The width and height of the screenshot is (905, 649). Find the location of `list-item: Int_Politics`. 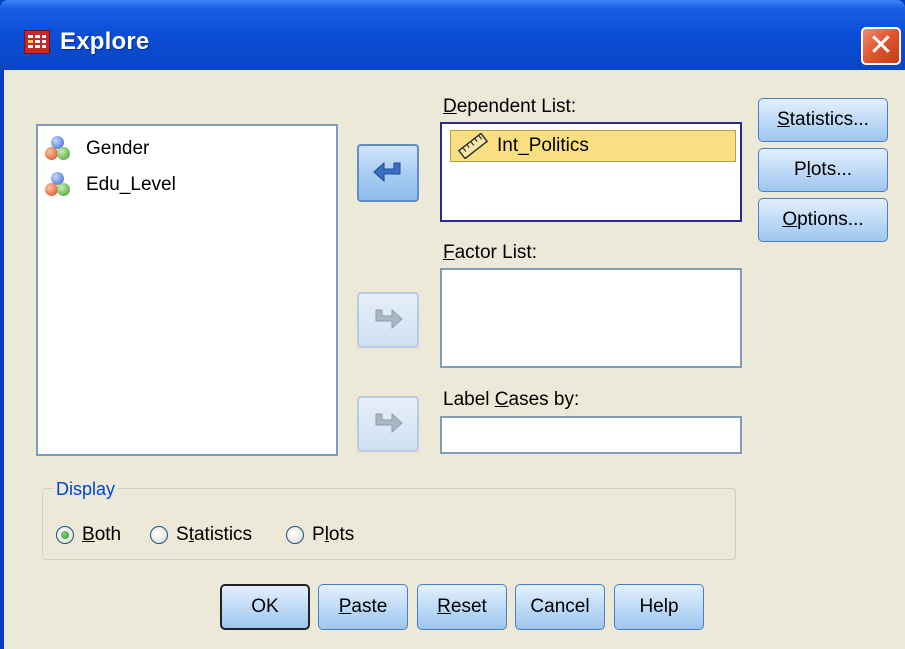

list-item: Int_Politics is located at coordinates (593, 146).